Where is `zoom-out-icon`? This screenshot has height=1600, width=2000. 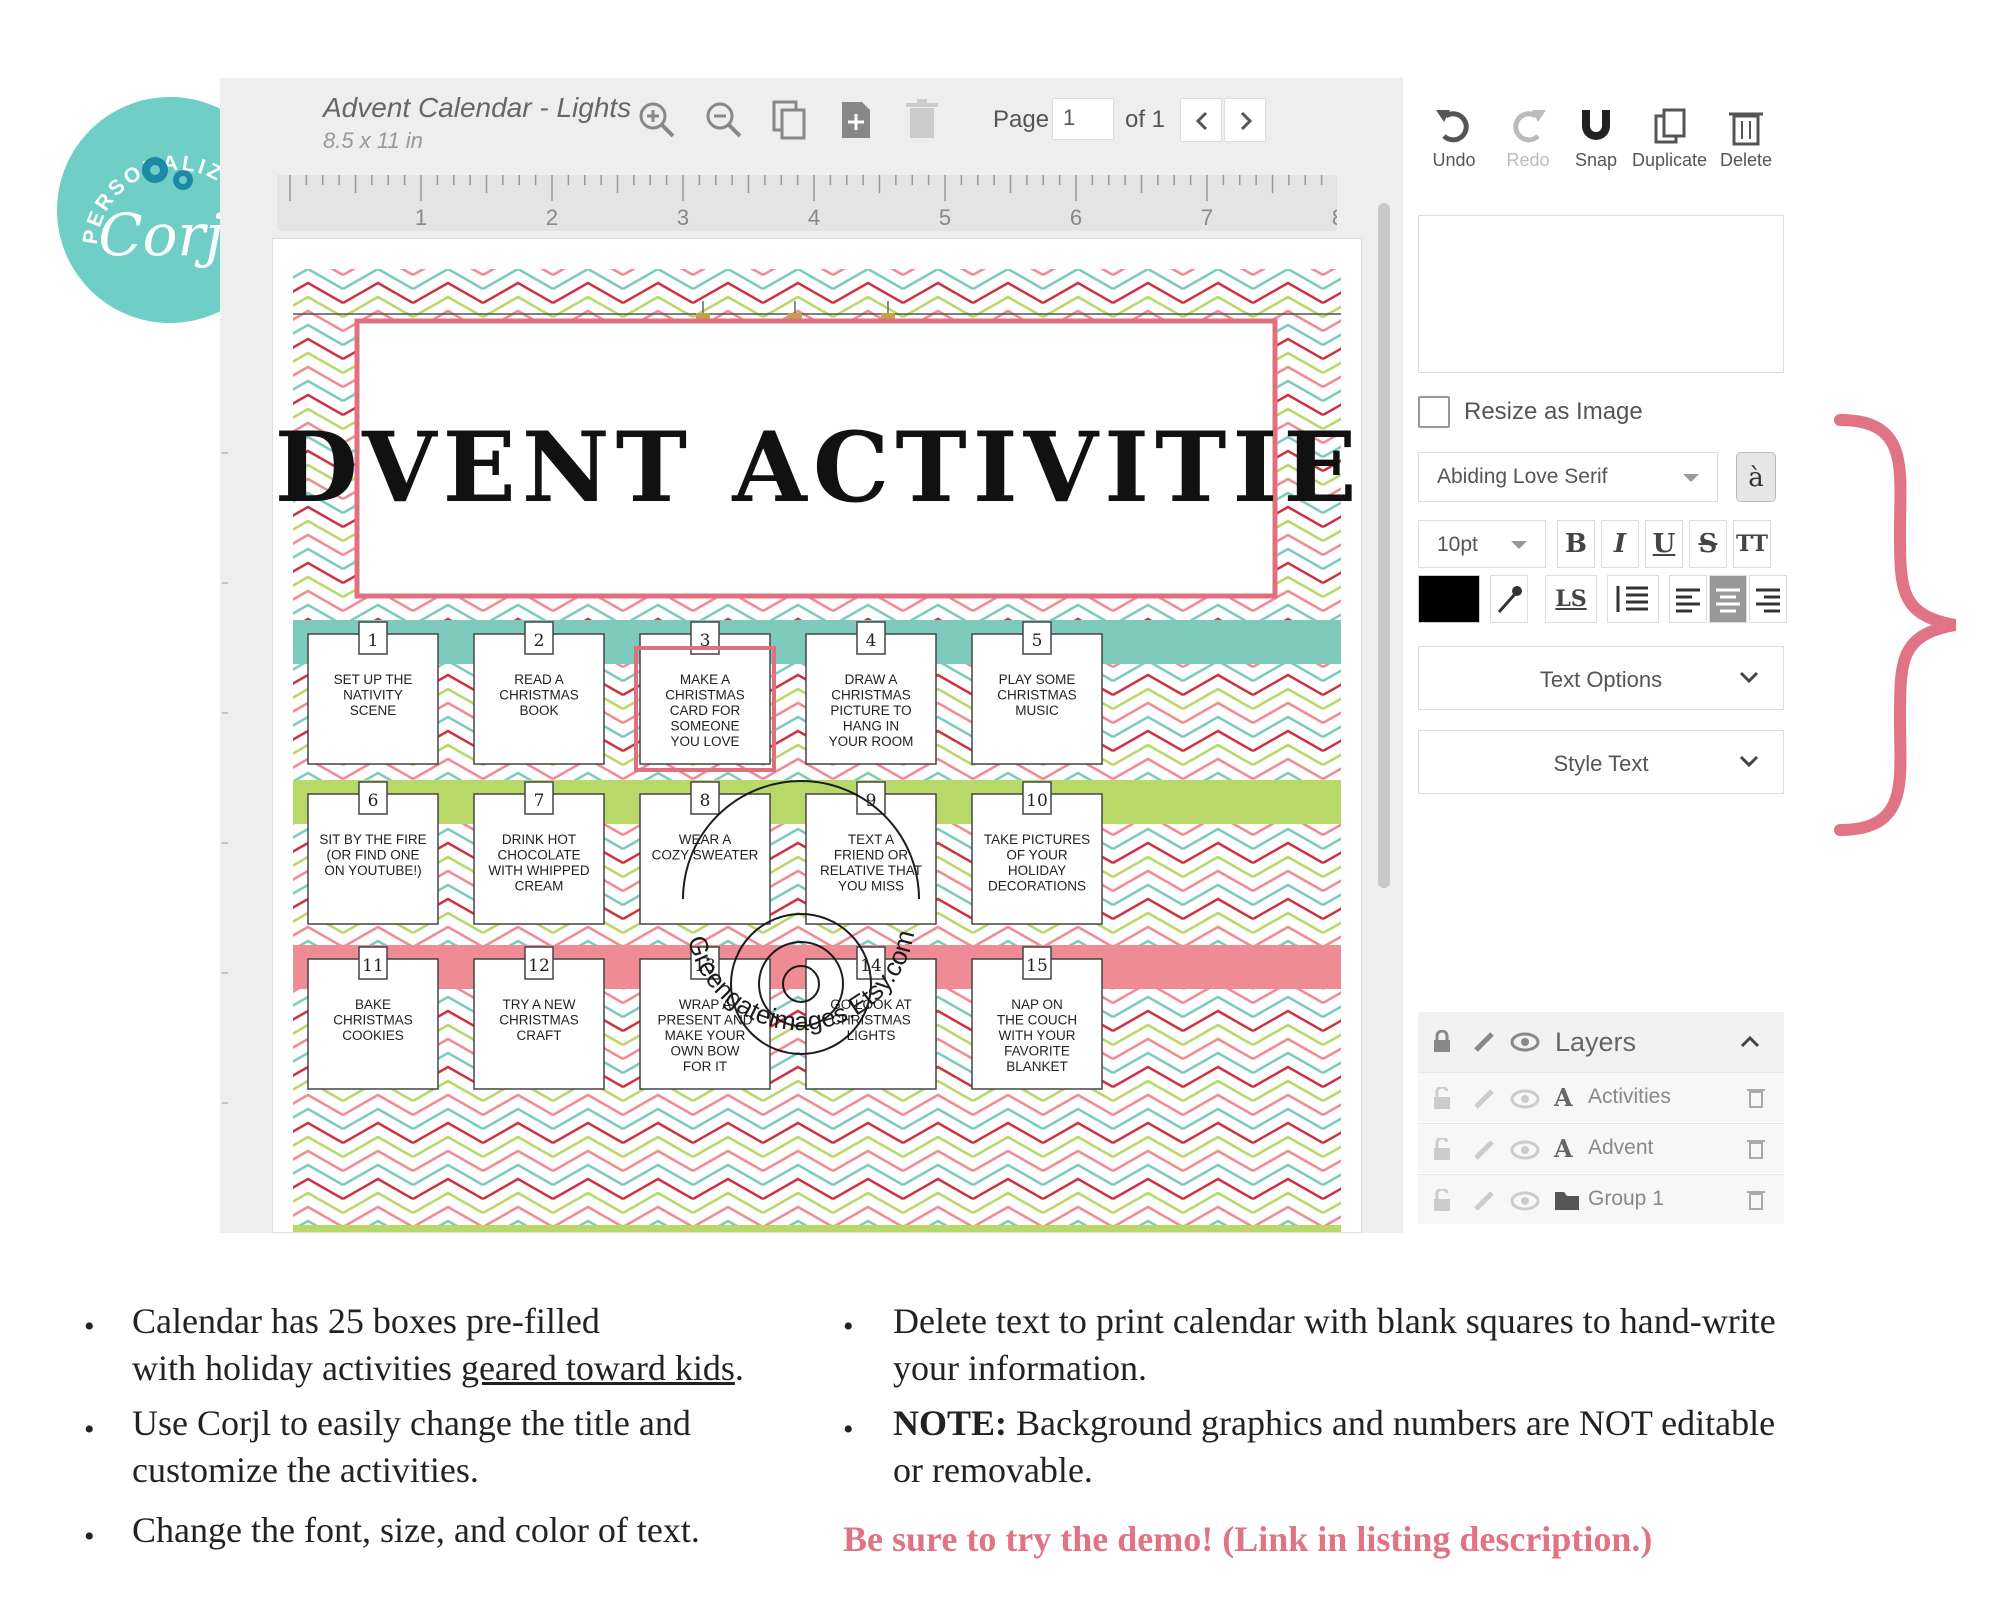
zoom-out-icon is located at coordinates (724, 120).